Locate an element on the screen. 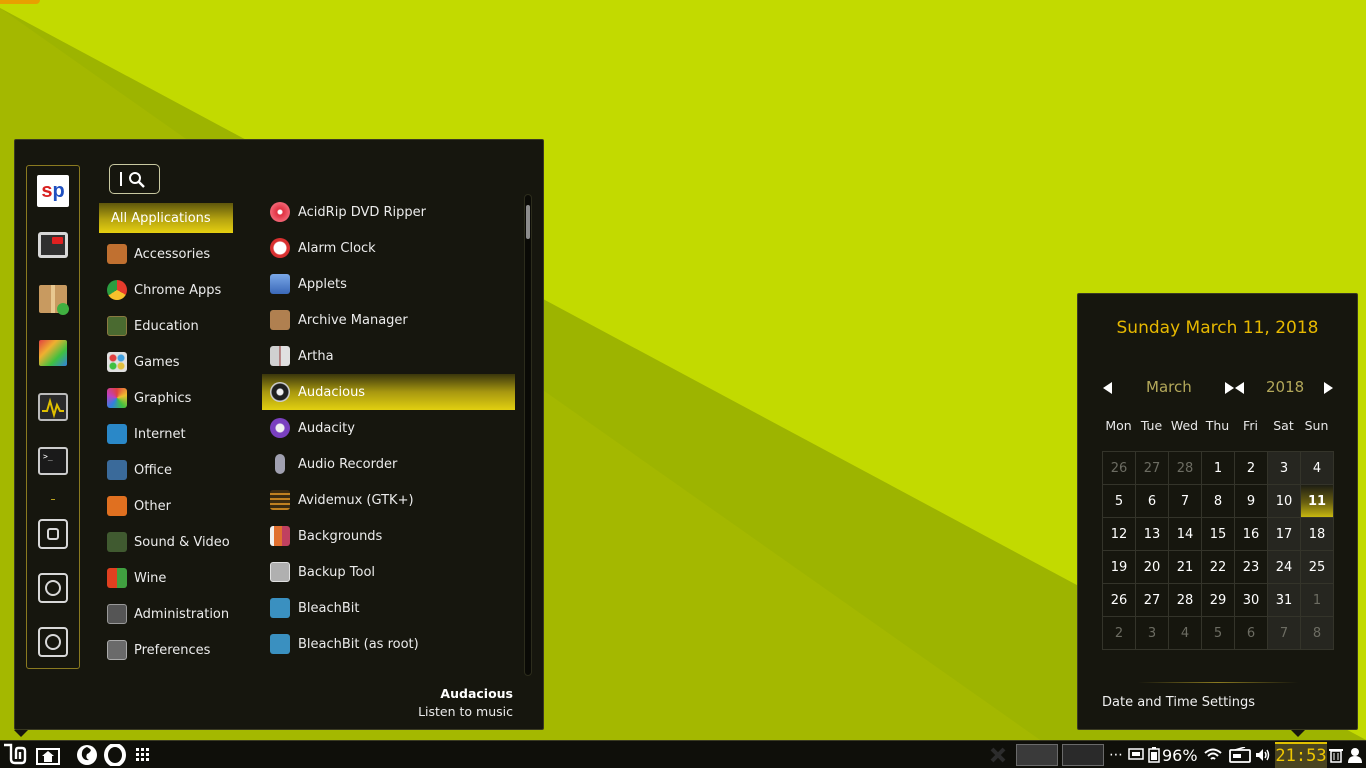  calendar-day: 21 is located at coordinates (1185, 567).